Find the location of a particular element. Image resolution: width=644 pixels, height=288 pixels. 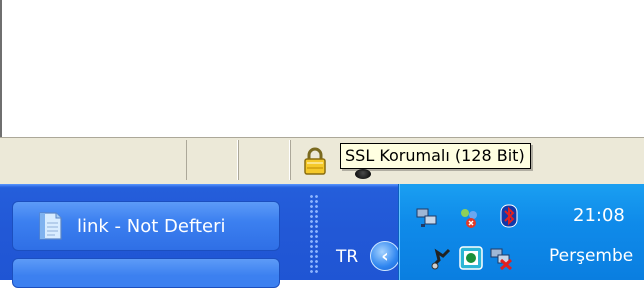

system-tray: 21:08 Perşembe is located at coordinates (521, 232).